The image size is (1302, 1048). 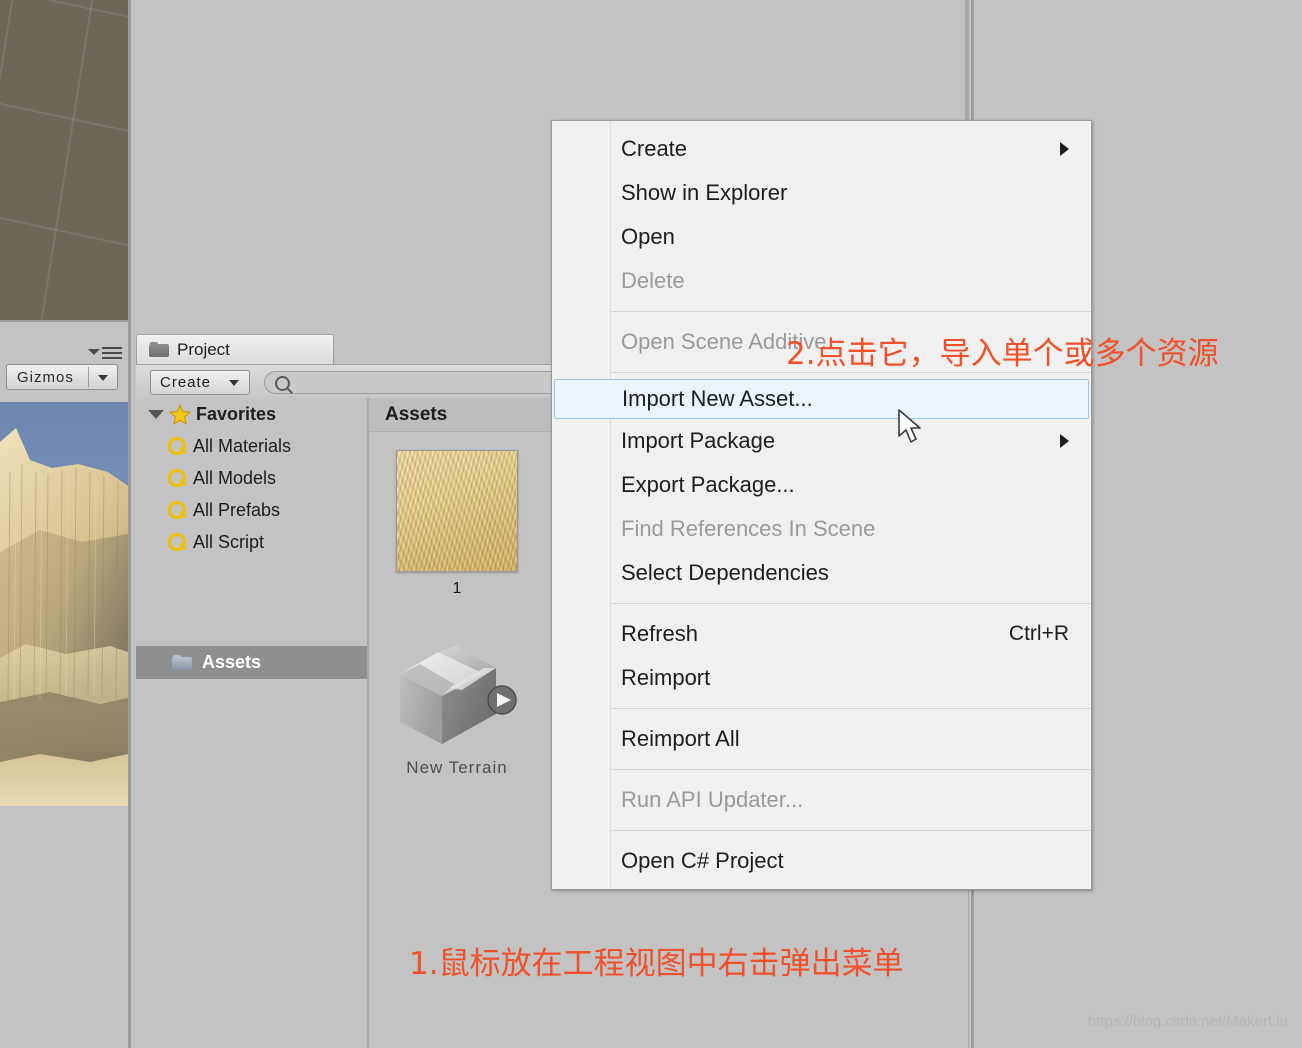 What do you see at coordinates (656, 964) in the screenshot?
I see `annotation-step-1: 1.鼠标放在工程视图中右击弹出菜单` at bounding box center [656, 964].